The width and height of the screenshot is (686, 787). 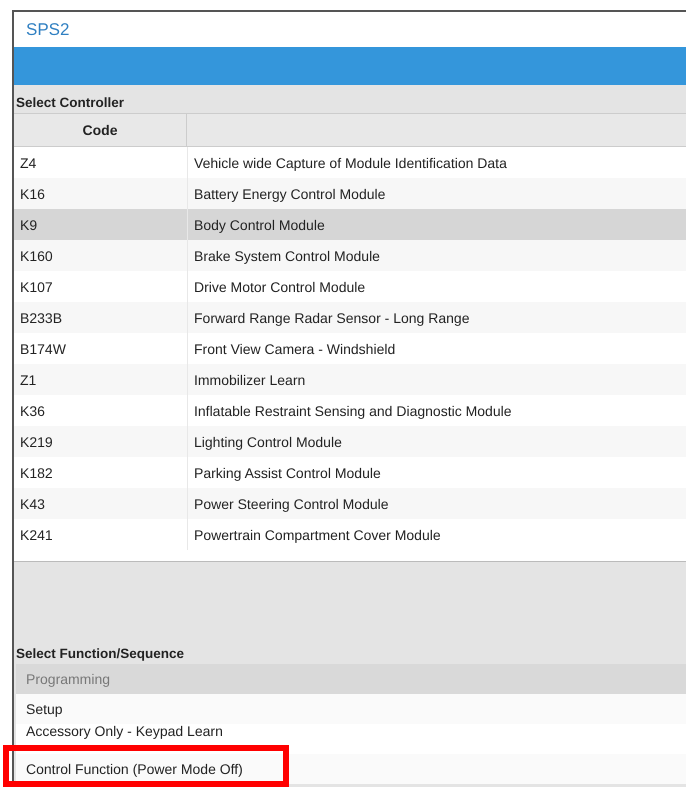 What do you see at coordinates (36, 256) in the screenshot?
I see `code-cell: K160` at bounding box center [36, 256].